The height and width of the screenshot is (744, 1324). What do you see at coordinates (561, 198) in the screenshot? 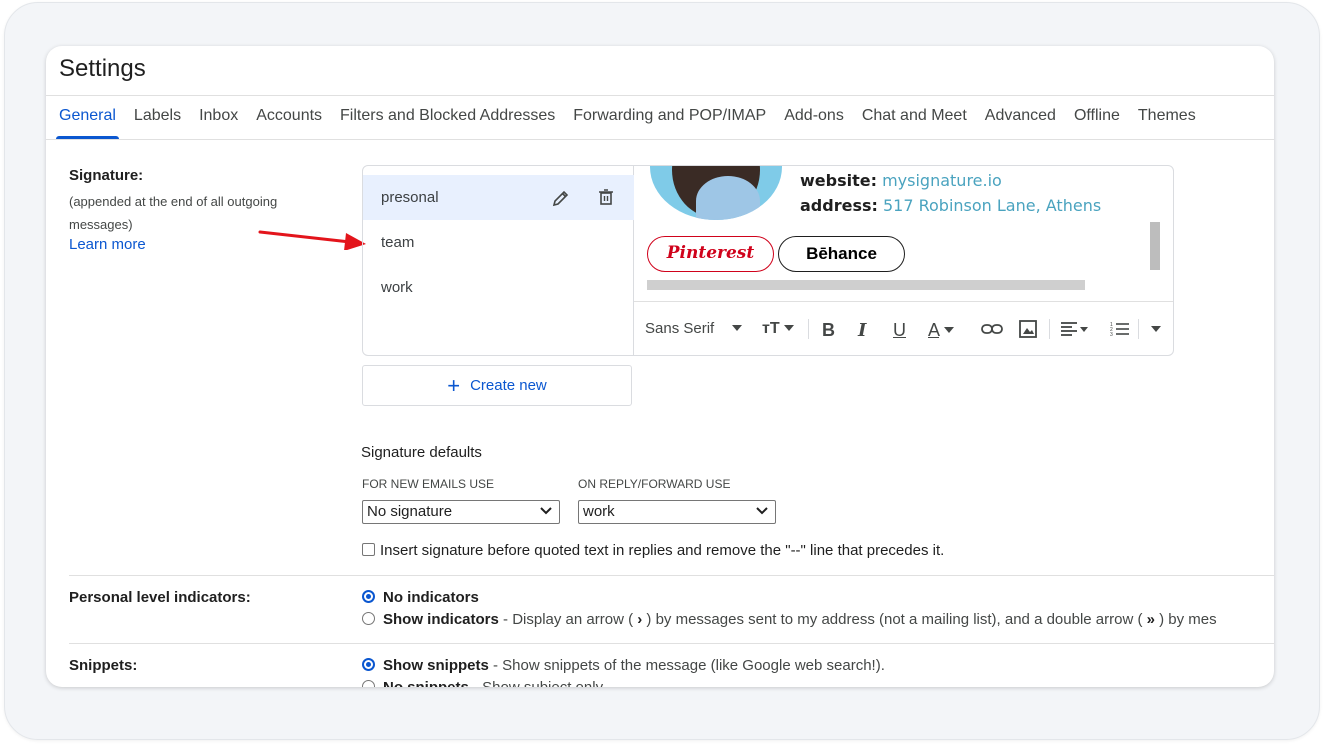
I see `edit-pencil-icon` at bounding box center [561, 198].